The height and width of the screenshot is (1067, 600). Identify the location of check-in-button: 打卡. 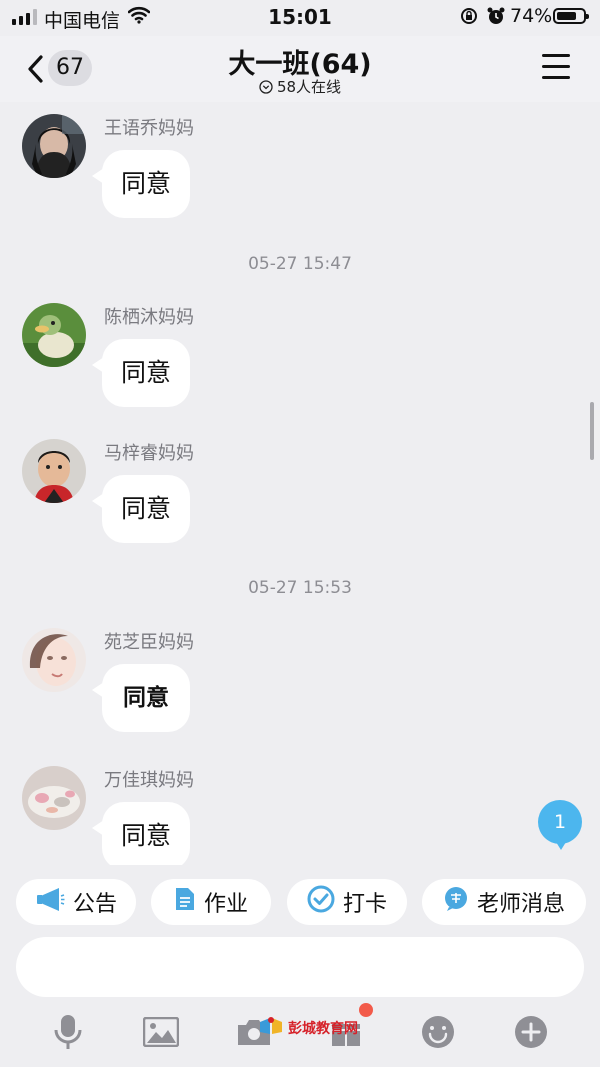
(347, 902).